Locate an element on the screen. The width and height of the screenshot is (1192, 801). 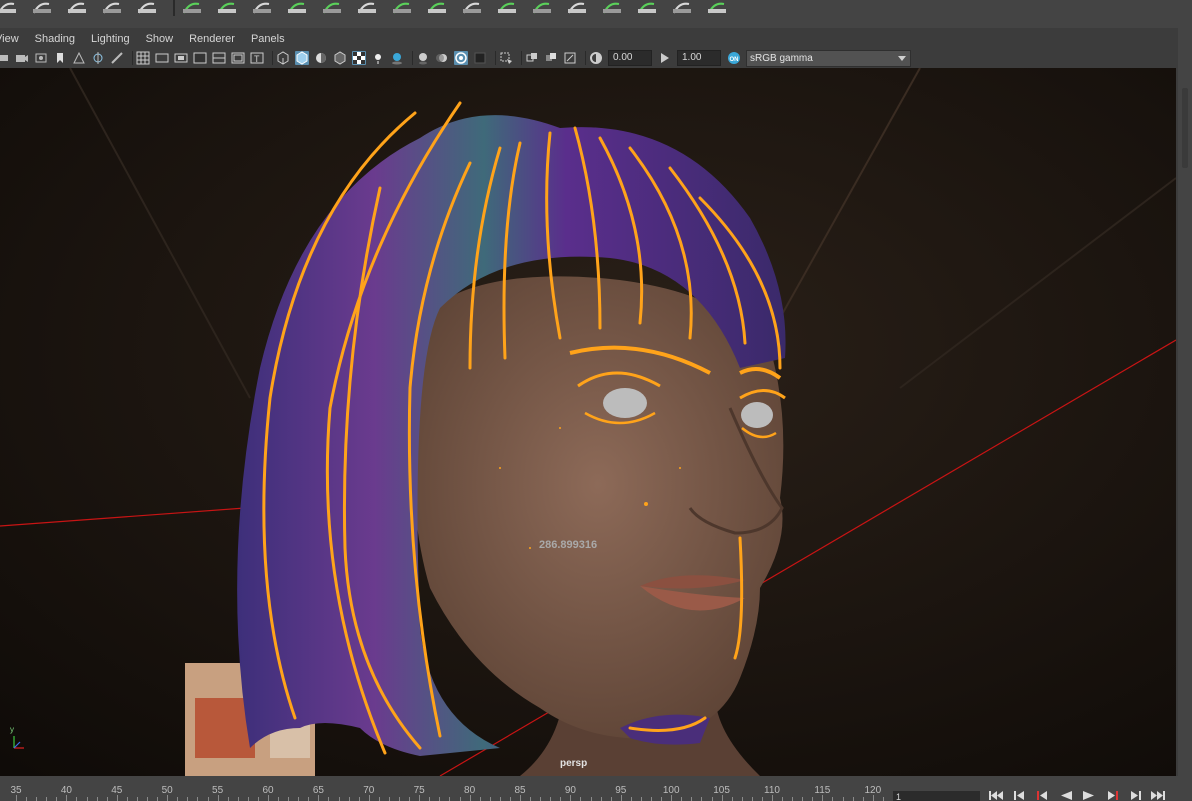
film-gate-icon is located at coordinates (162, 58).